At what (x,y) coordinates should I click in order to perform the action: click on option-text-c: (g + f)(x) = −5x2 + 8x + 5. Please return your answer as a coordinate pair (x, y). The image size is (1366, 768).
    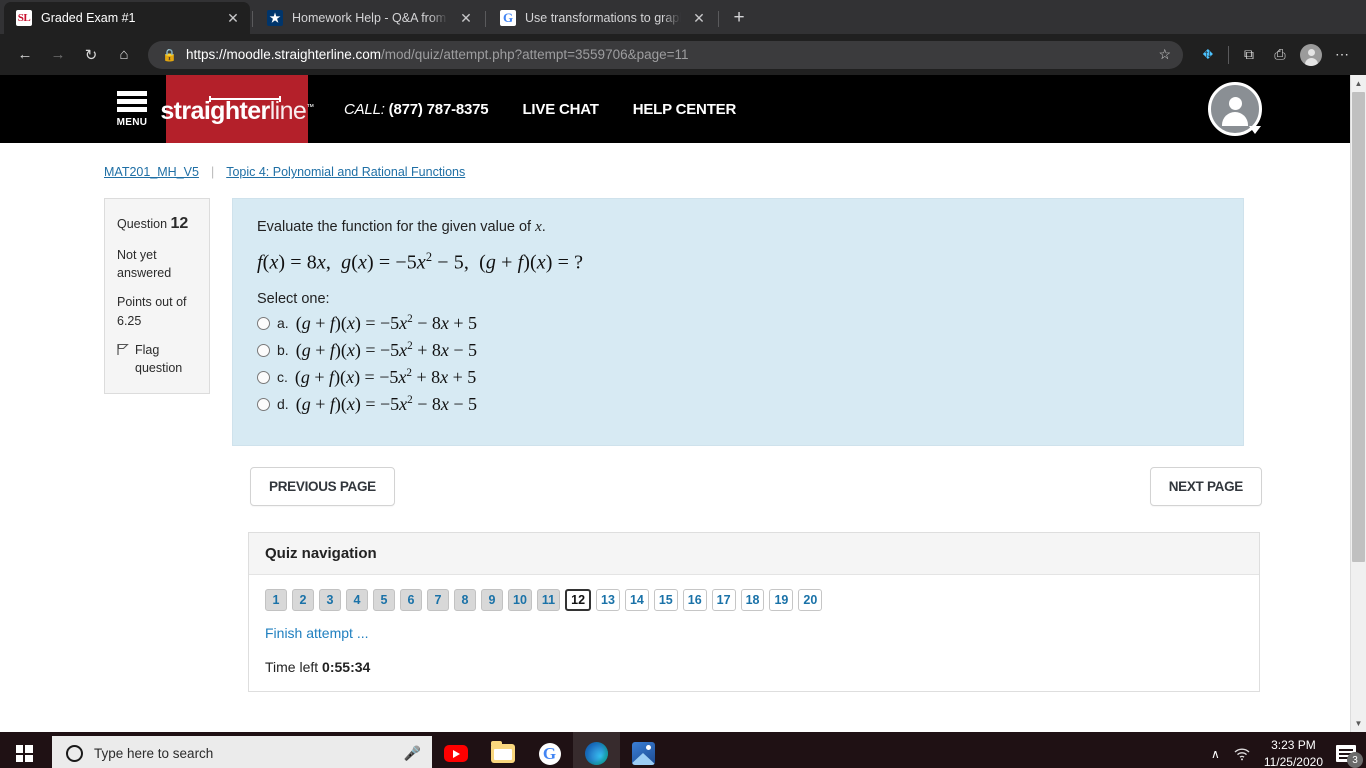
    Looking at the image, I should click on (385, 376).